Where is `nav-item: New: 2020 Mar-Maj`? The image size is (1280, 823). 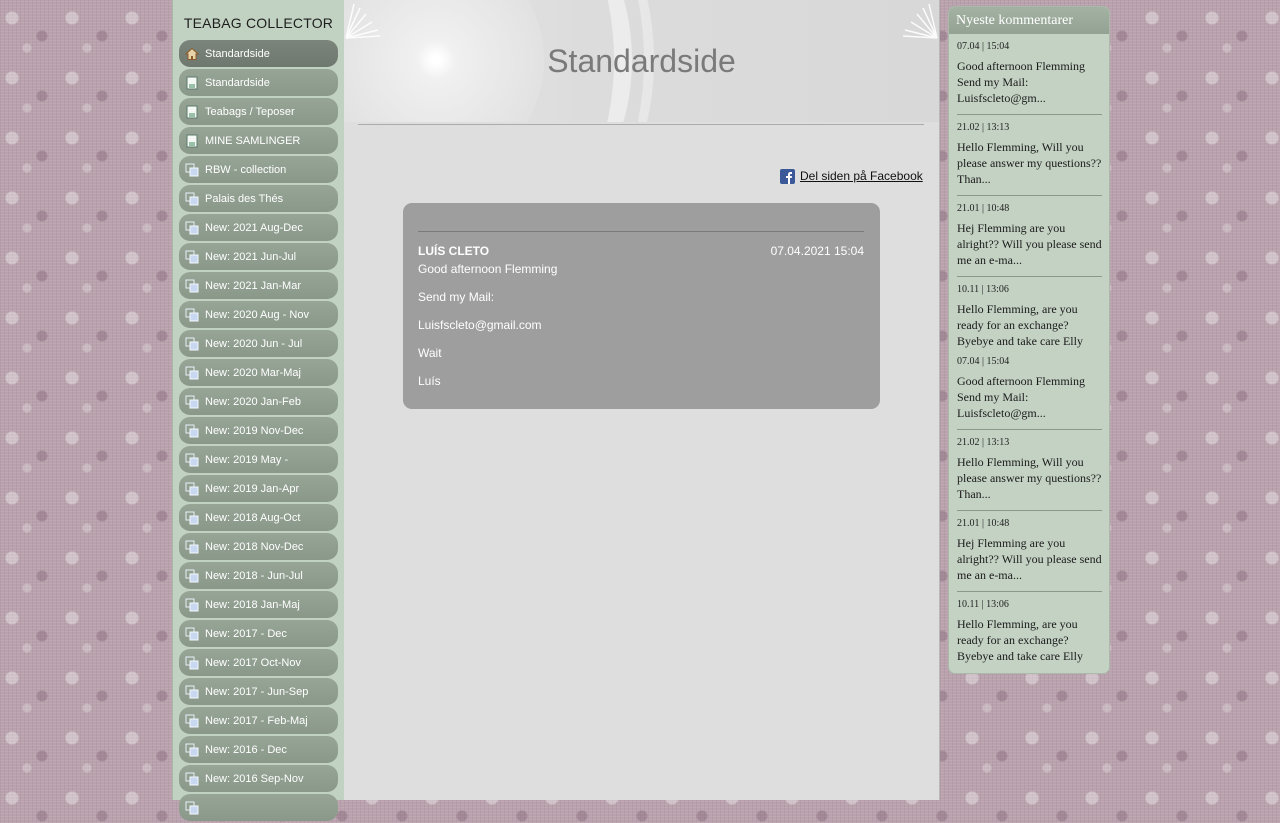 nav-item: New: 2020 Mar-Maj is located at coordinates (258, 372).